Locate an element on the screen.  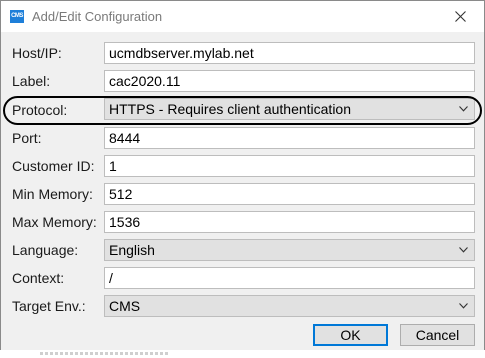
close-icon is located at coordinates (460, 16).